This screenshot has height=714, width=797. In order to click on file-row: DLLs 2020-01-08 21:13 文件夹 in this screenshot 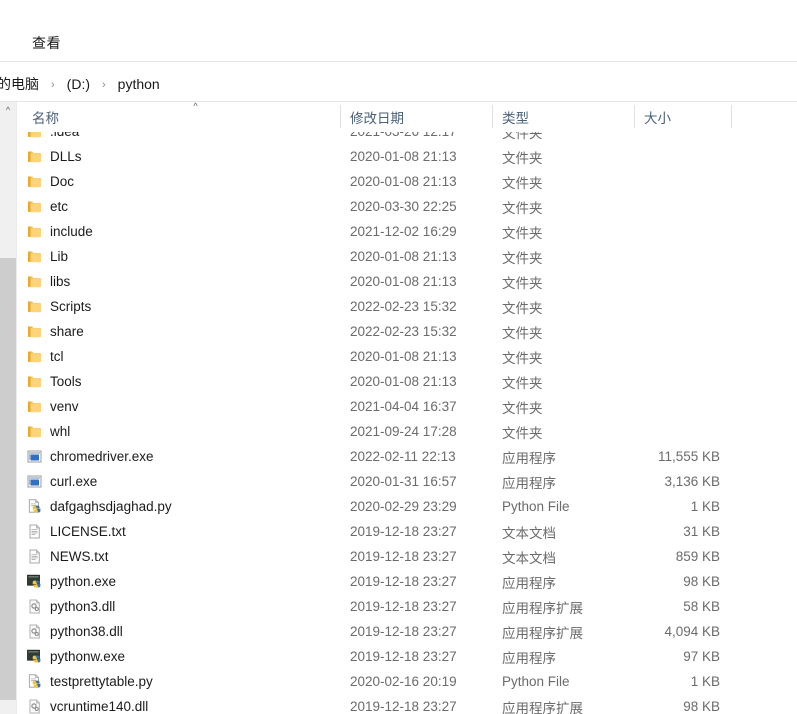, I will do `click(409, 156)`.